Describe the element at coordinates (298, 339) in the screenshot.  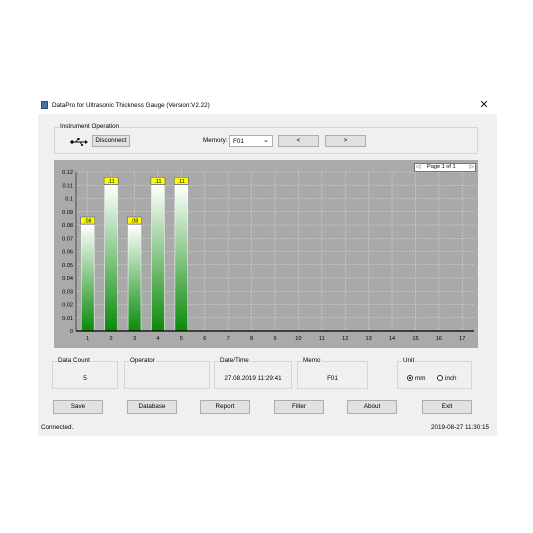
I see `x-tick-label: 10` at that location.